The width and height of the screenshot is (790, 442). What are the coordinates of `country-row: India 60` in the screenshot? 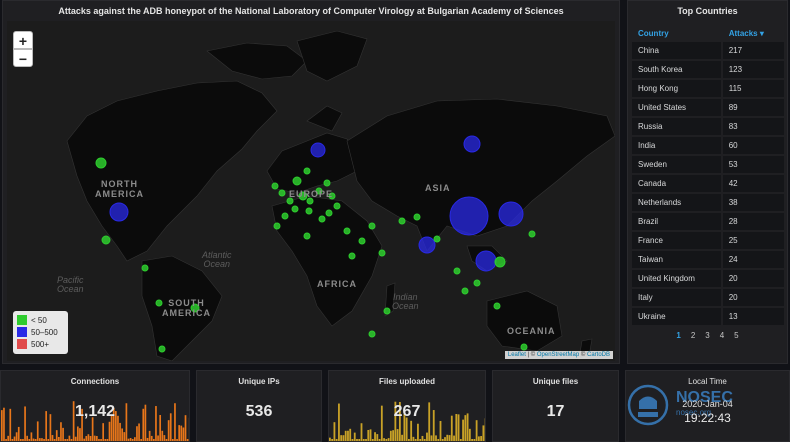 It's located at (708, 145).